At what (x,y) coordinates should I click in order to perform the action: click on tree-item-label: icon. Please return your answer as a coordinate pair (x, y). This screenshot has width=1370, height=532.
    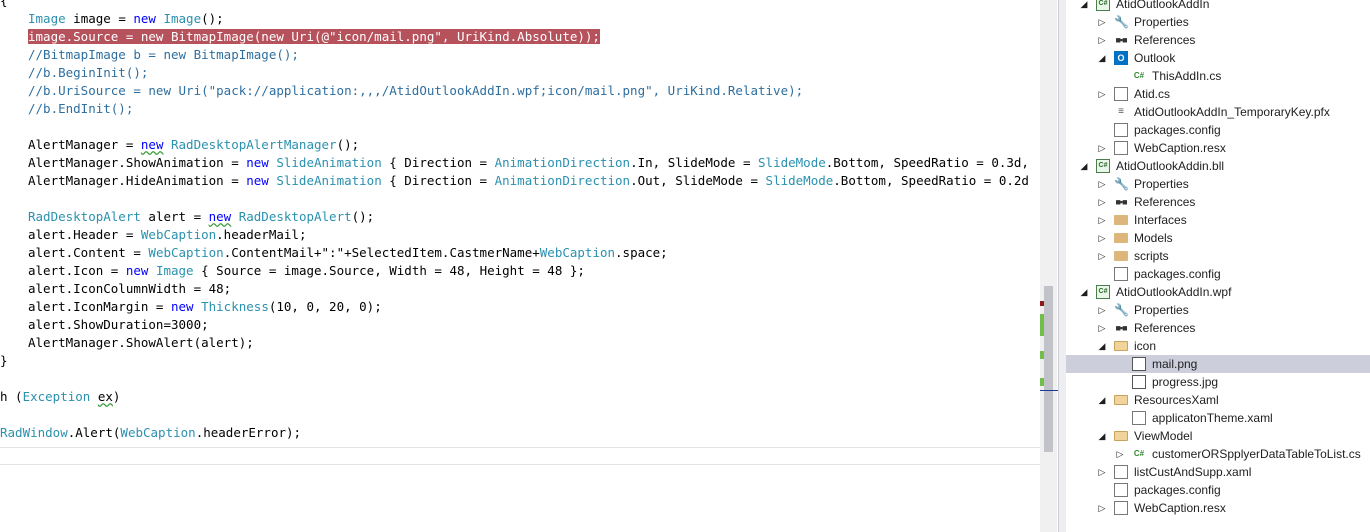
    Looking at the image, I should click on (1145, 346).